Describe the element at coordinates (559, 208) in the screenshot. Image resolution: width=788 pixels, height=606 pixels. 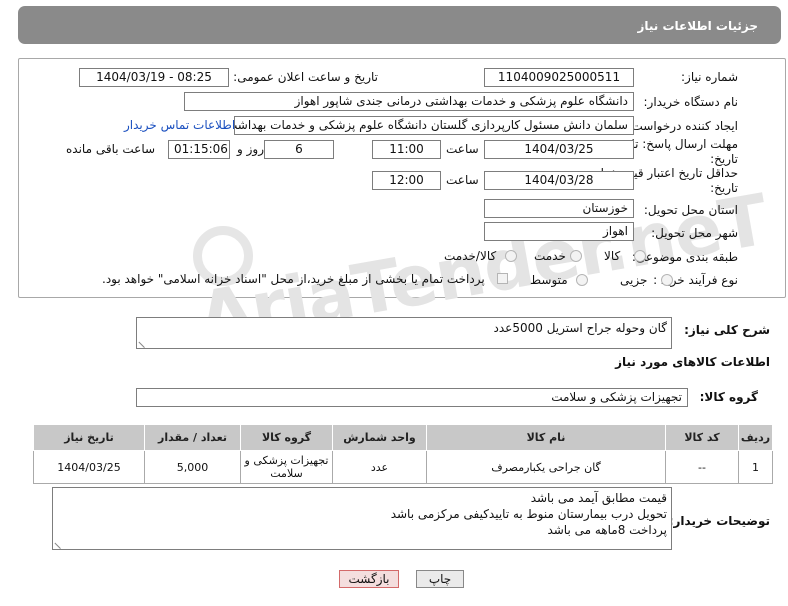
I see `province-field: خوزستان` at that location.